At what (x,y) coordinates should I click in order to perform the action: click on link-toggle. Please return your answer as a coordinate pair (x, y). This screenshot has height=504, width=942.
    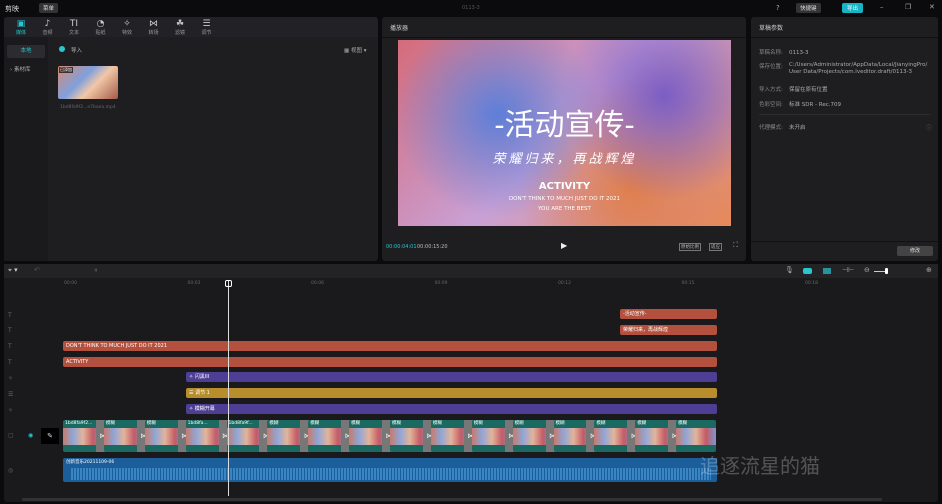
    Looking at the image, I should click on (827, 271).